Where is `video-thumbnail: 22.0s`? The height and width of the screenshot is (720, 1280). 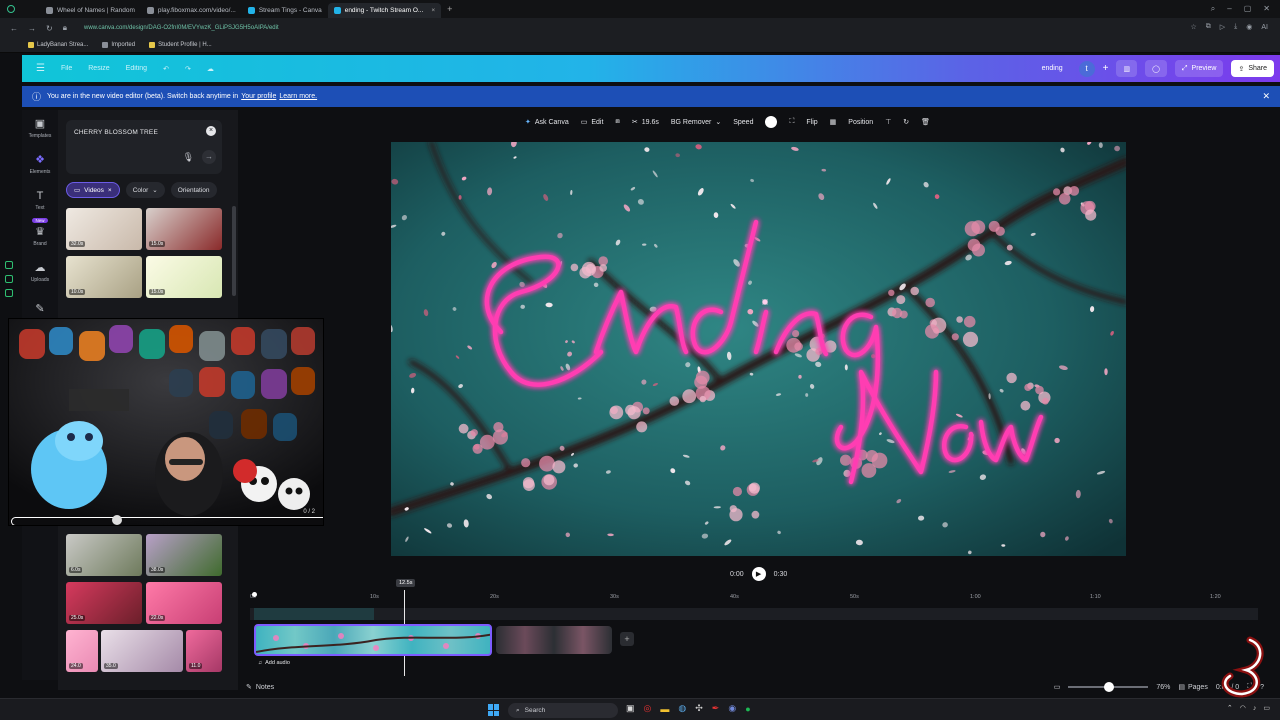 video-thumbnail: 22.0s is located at coordinates (184, 603).